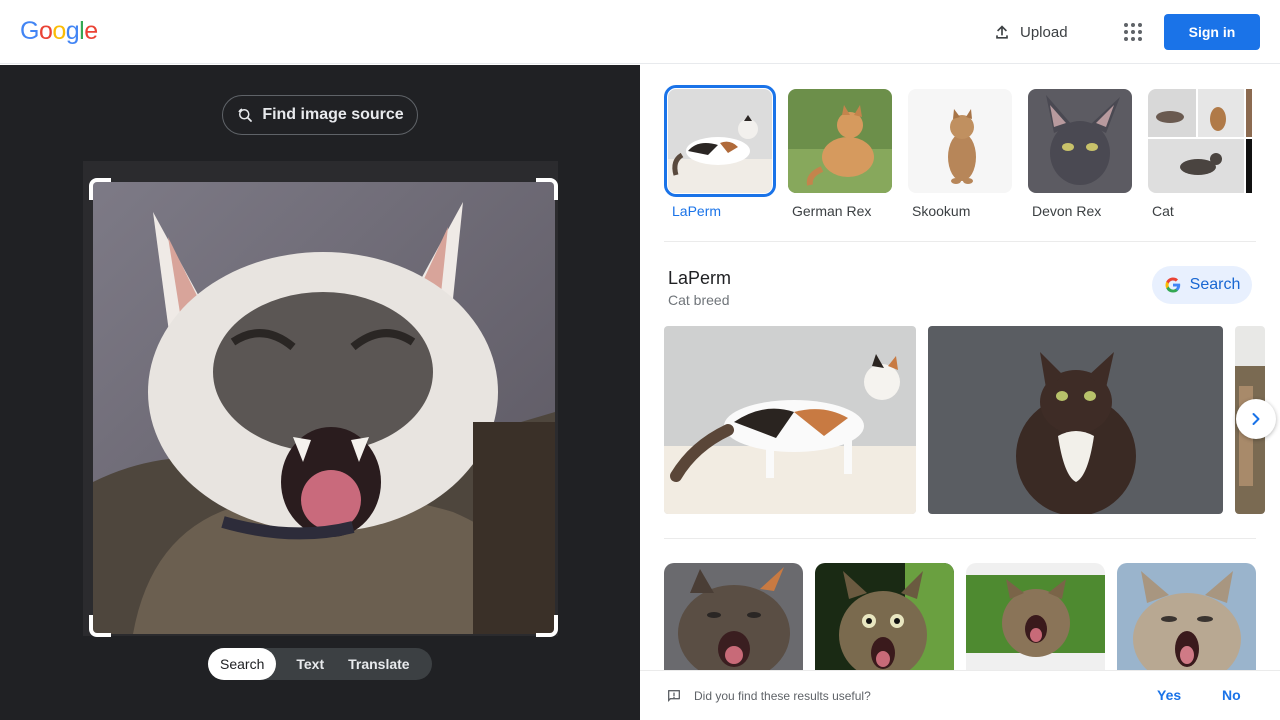 Image resolution: width=1280 pixels, height=720 pixels. I want to click on thumb-cat-label: Cat, so click(1163, 211).